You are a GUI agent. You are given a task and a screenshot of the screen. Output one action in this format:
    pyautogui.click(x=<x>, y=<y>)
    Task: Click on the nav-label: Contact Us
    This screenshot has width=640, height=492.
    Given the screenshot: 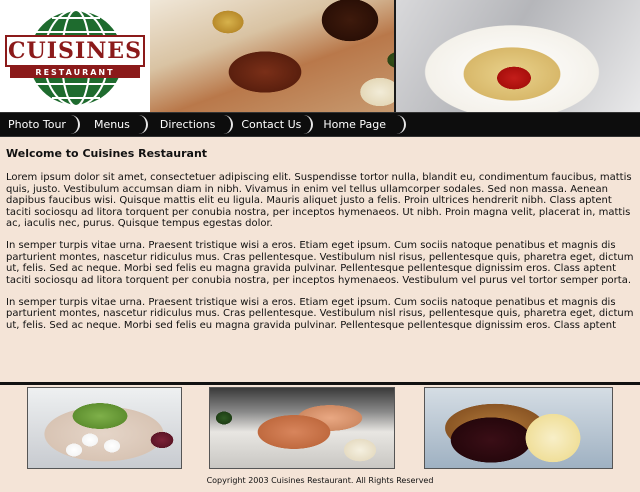 What is the action you would take?
    pyautogui.click(x=271, y=124)
    